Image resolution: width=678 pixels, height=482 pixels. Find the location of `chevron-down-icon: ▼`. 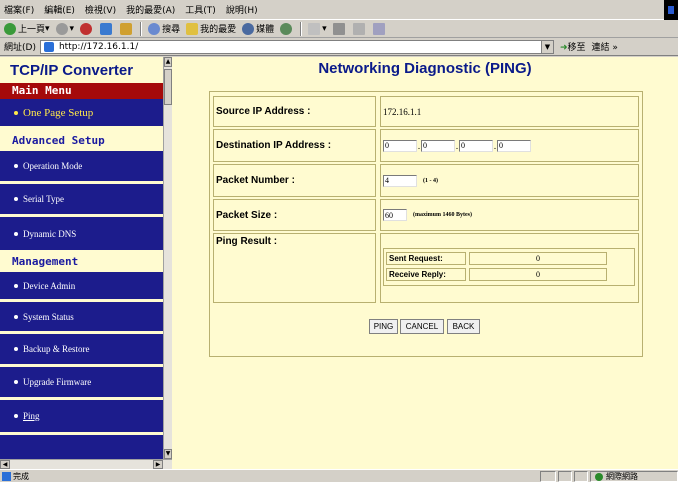

chevron-down-icon: ▼ is located at coordinates (546, 46).